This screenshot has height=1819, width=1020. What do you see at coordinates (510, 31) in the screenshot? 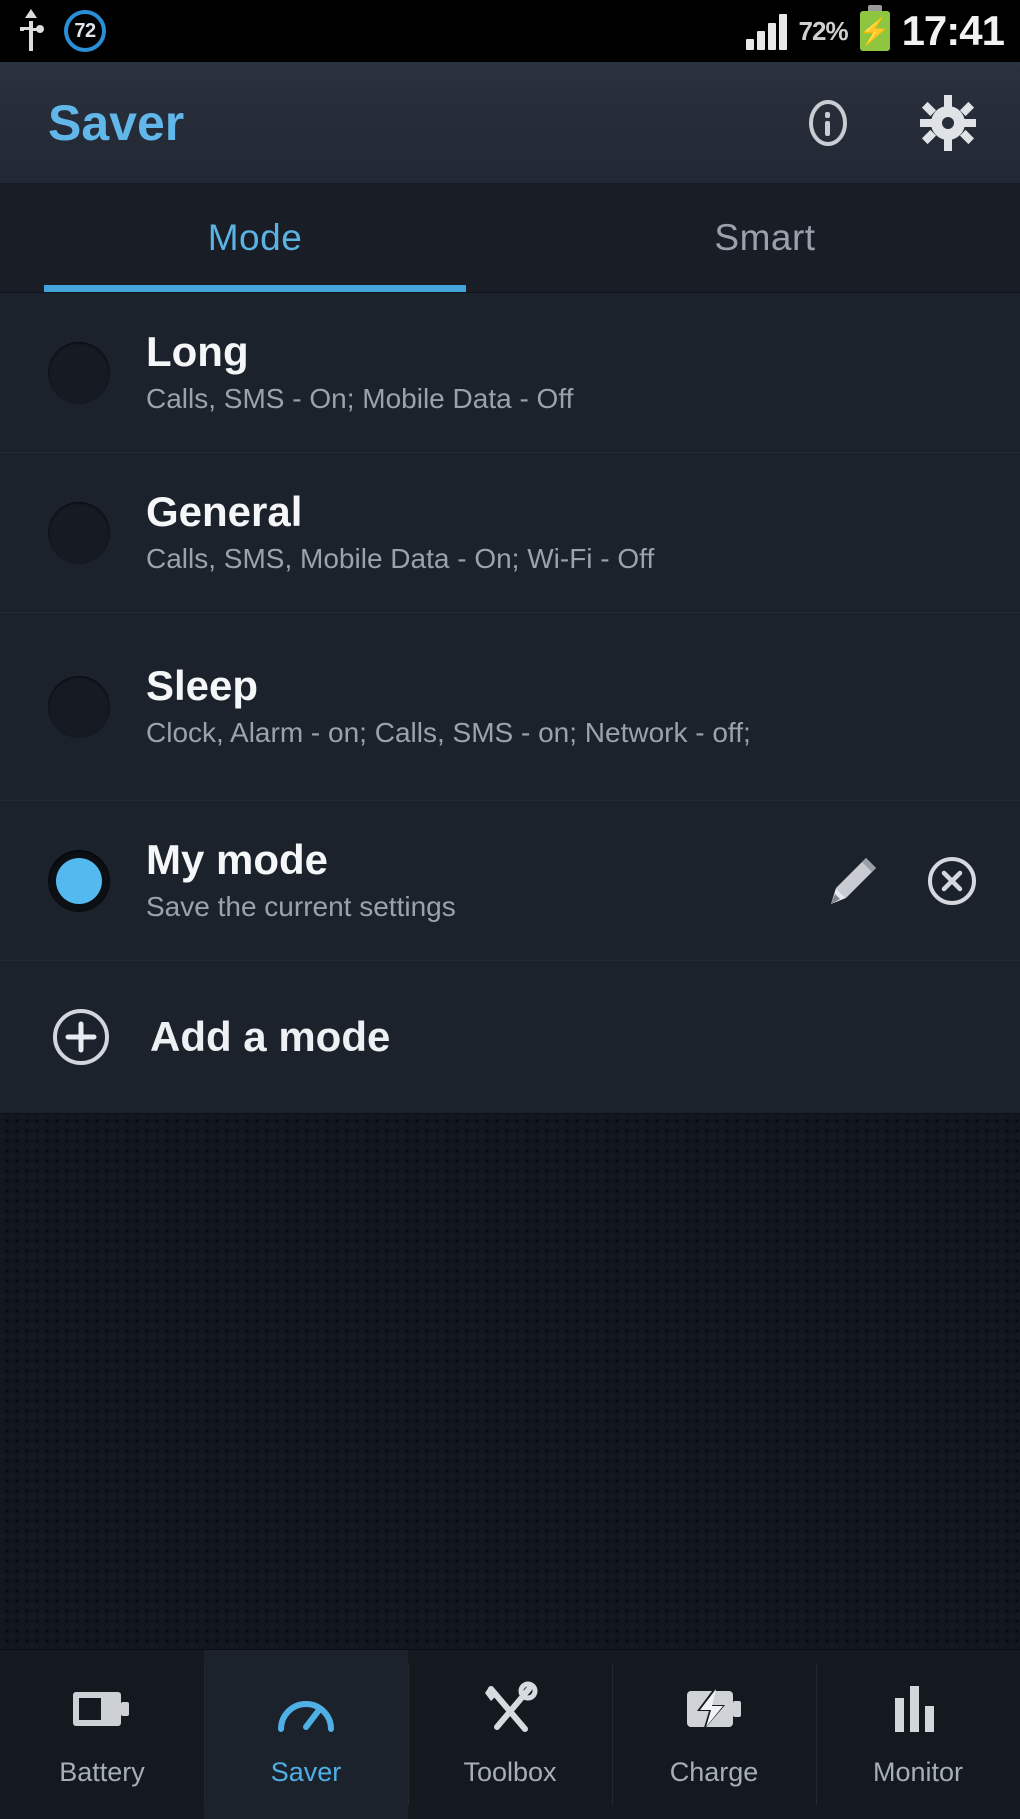
I see `status-bar: 72 72% ⚡ 17:41` at bounding box center [510, 31].